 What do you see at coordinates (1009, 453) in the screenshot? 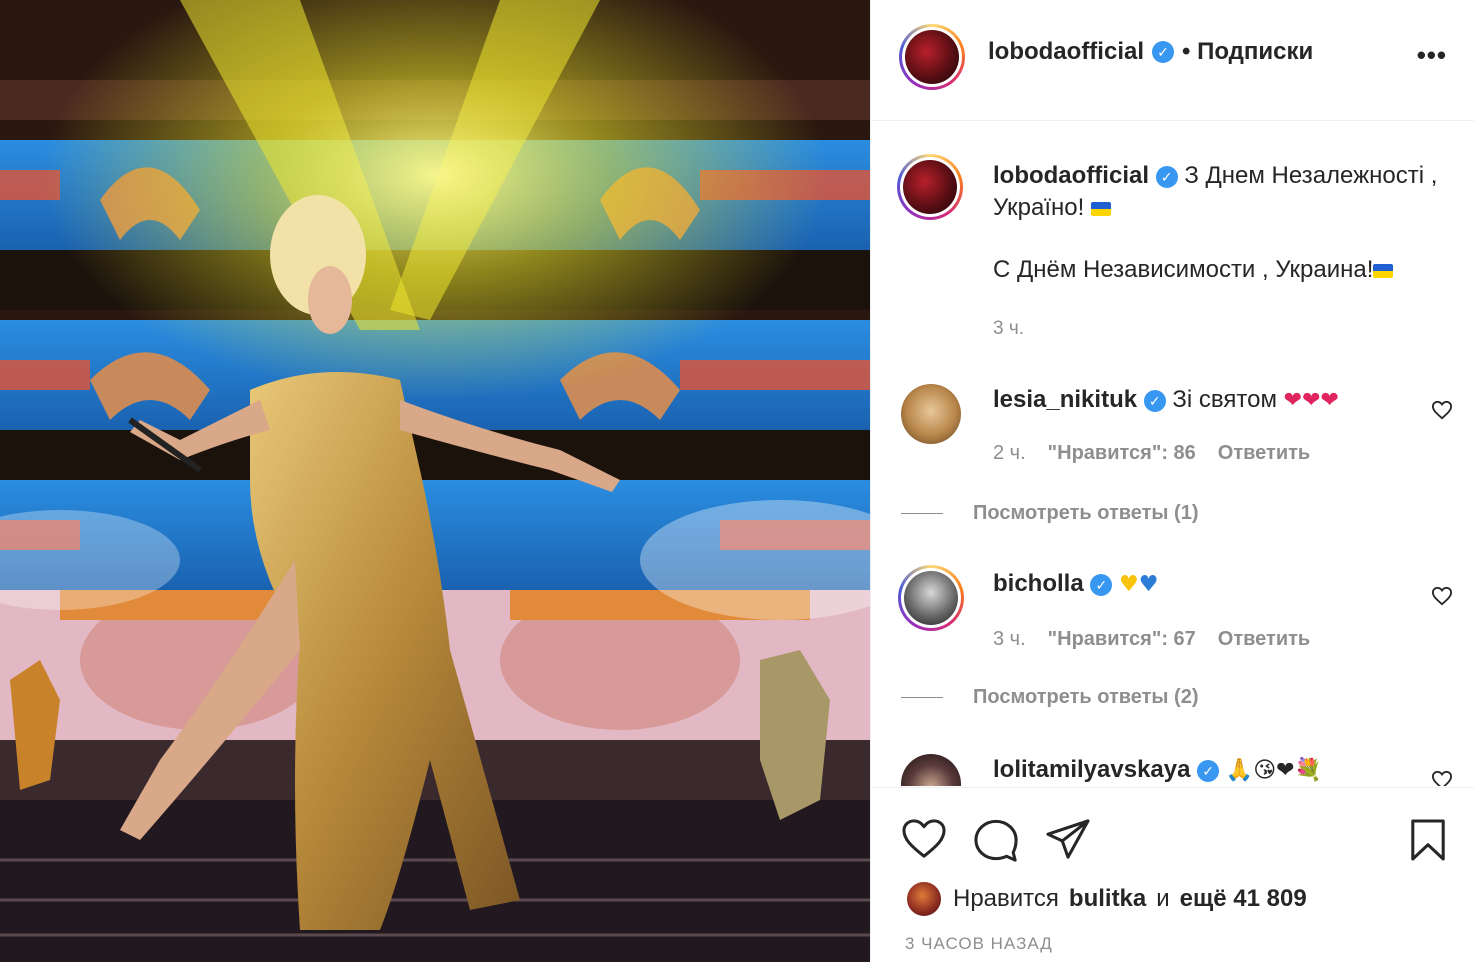
I see `comment-time: 2 ч.` at bounding box center [1009, 453].